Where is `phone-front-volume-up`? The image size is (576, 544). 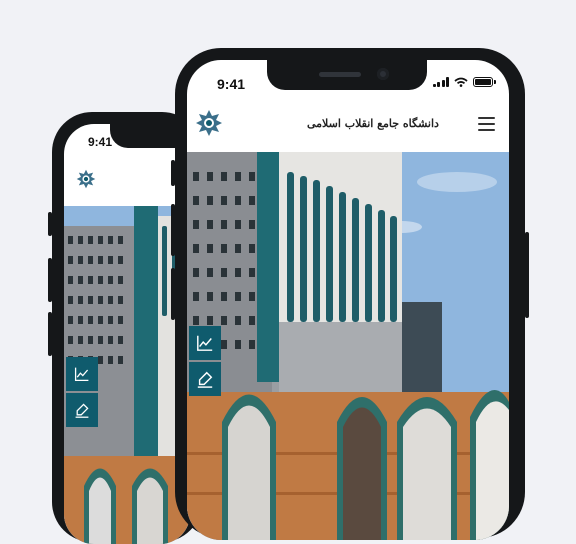 phone-front-volume-up is located at coordinates (173, 230).